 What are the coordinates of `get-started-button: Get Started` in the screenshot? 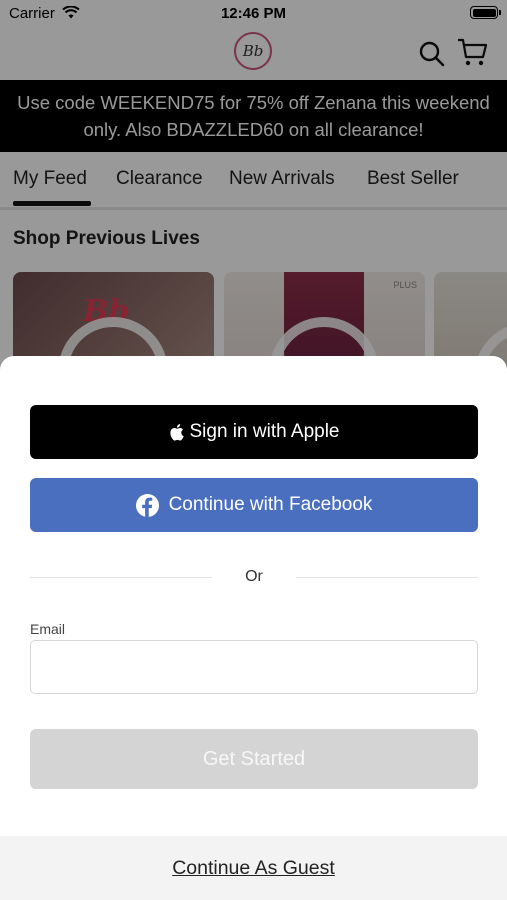 It's located at (254, 759).